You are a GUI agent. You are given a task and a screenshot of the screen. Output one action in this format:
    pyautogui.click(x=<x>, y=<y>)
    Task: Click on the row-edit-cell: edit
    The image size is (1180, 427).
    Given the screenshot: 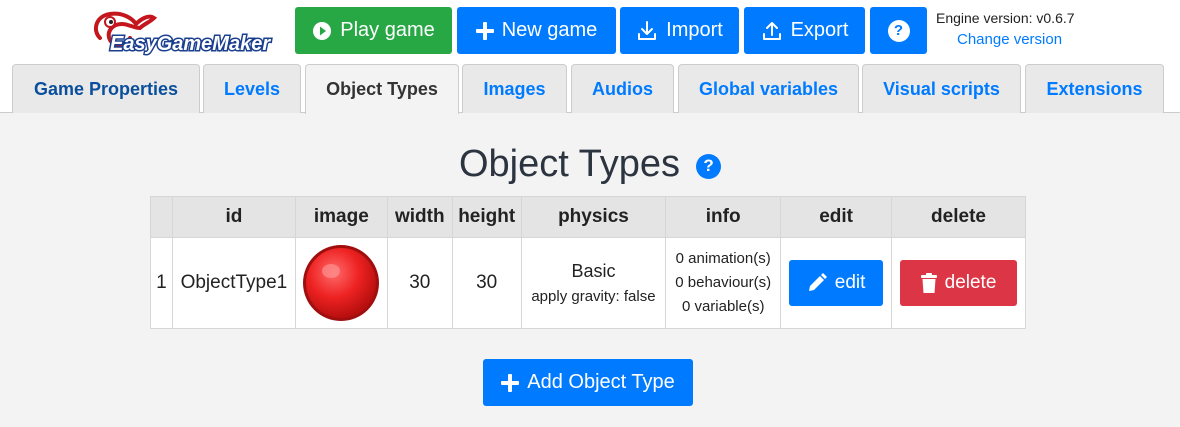 What is the action you would take?
    pyautogui.click(x=836, y=283)
    